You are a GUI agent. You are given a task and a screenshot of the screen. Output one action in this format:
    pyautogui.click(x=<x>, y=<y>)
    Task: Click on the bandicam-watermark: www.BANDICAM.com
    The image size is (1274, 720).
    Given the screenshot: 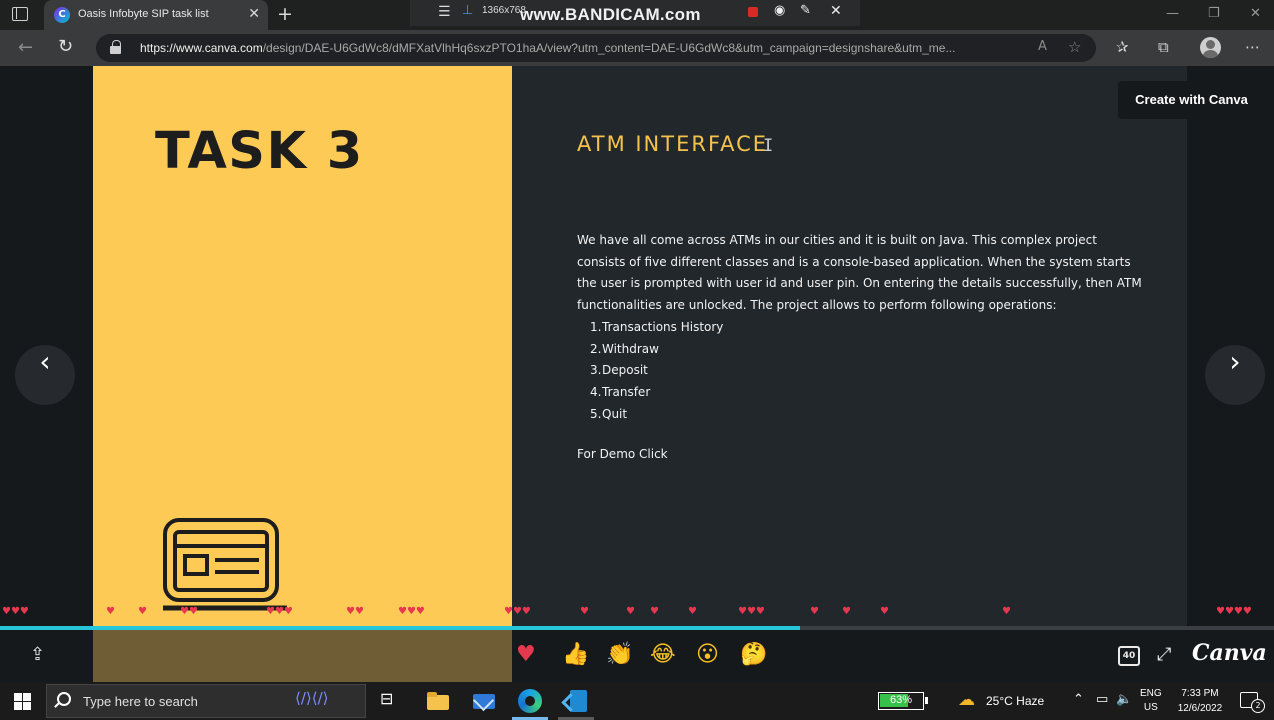 What is the action you would take?
    pyautogui.click(x=610, y=14)
    